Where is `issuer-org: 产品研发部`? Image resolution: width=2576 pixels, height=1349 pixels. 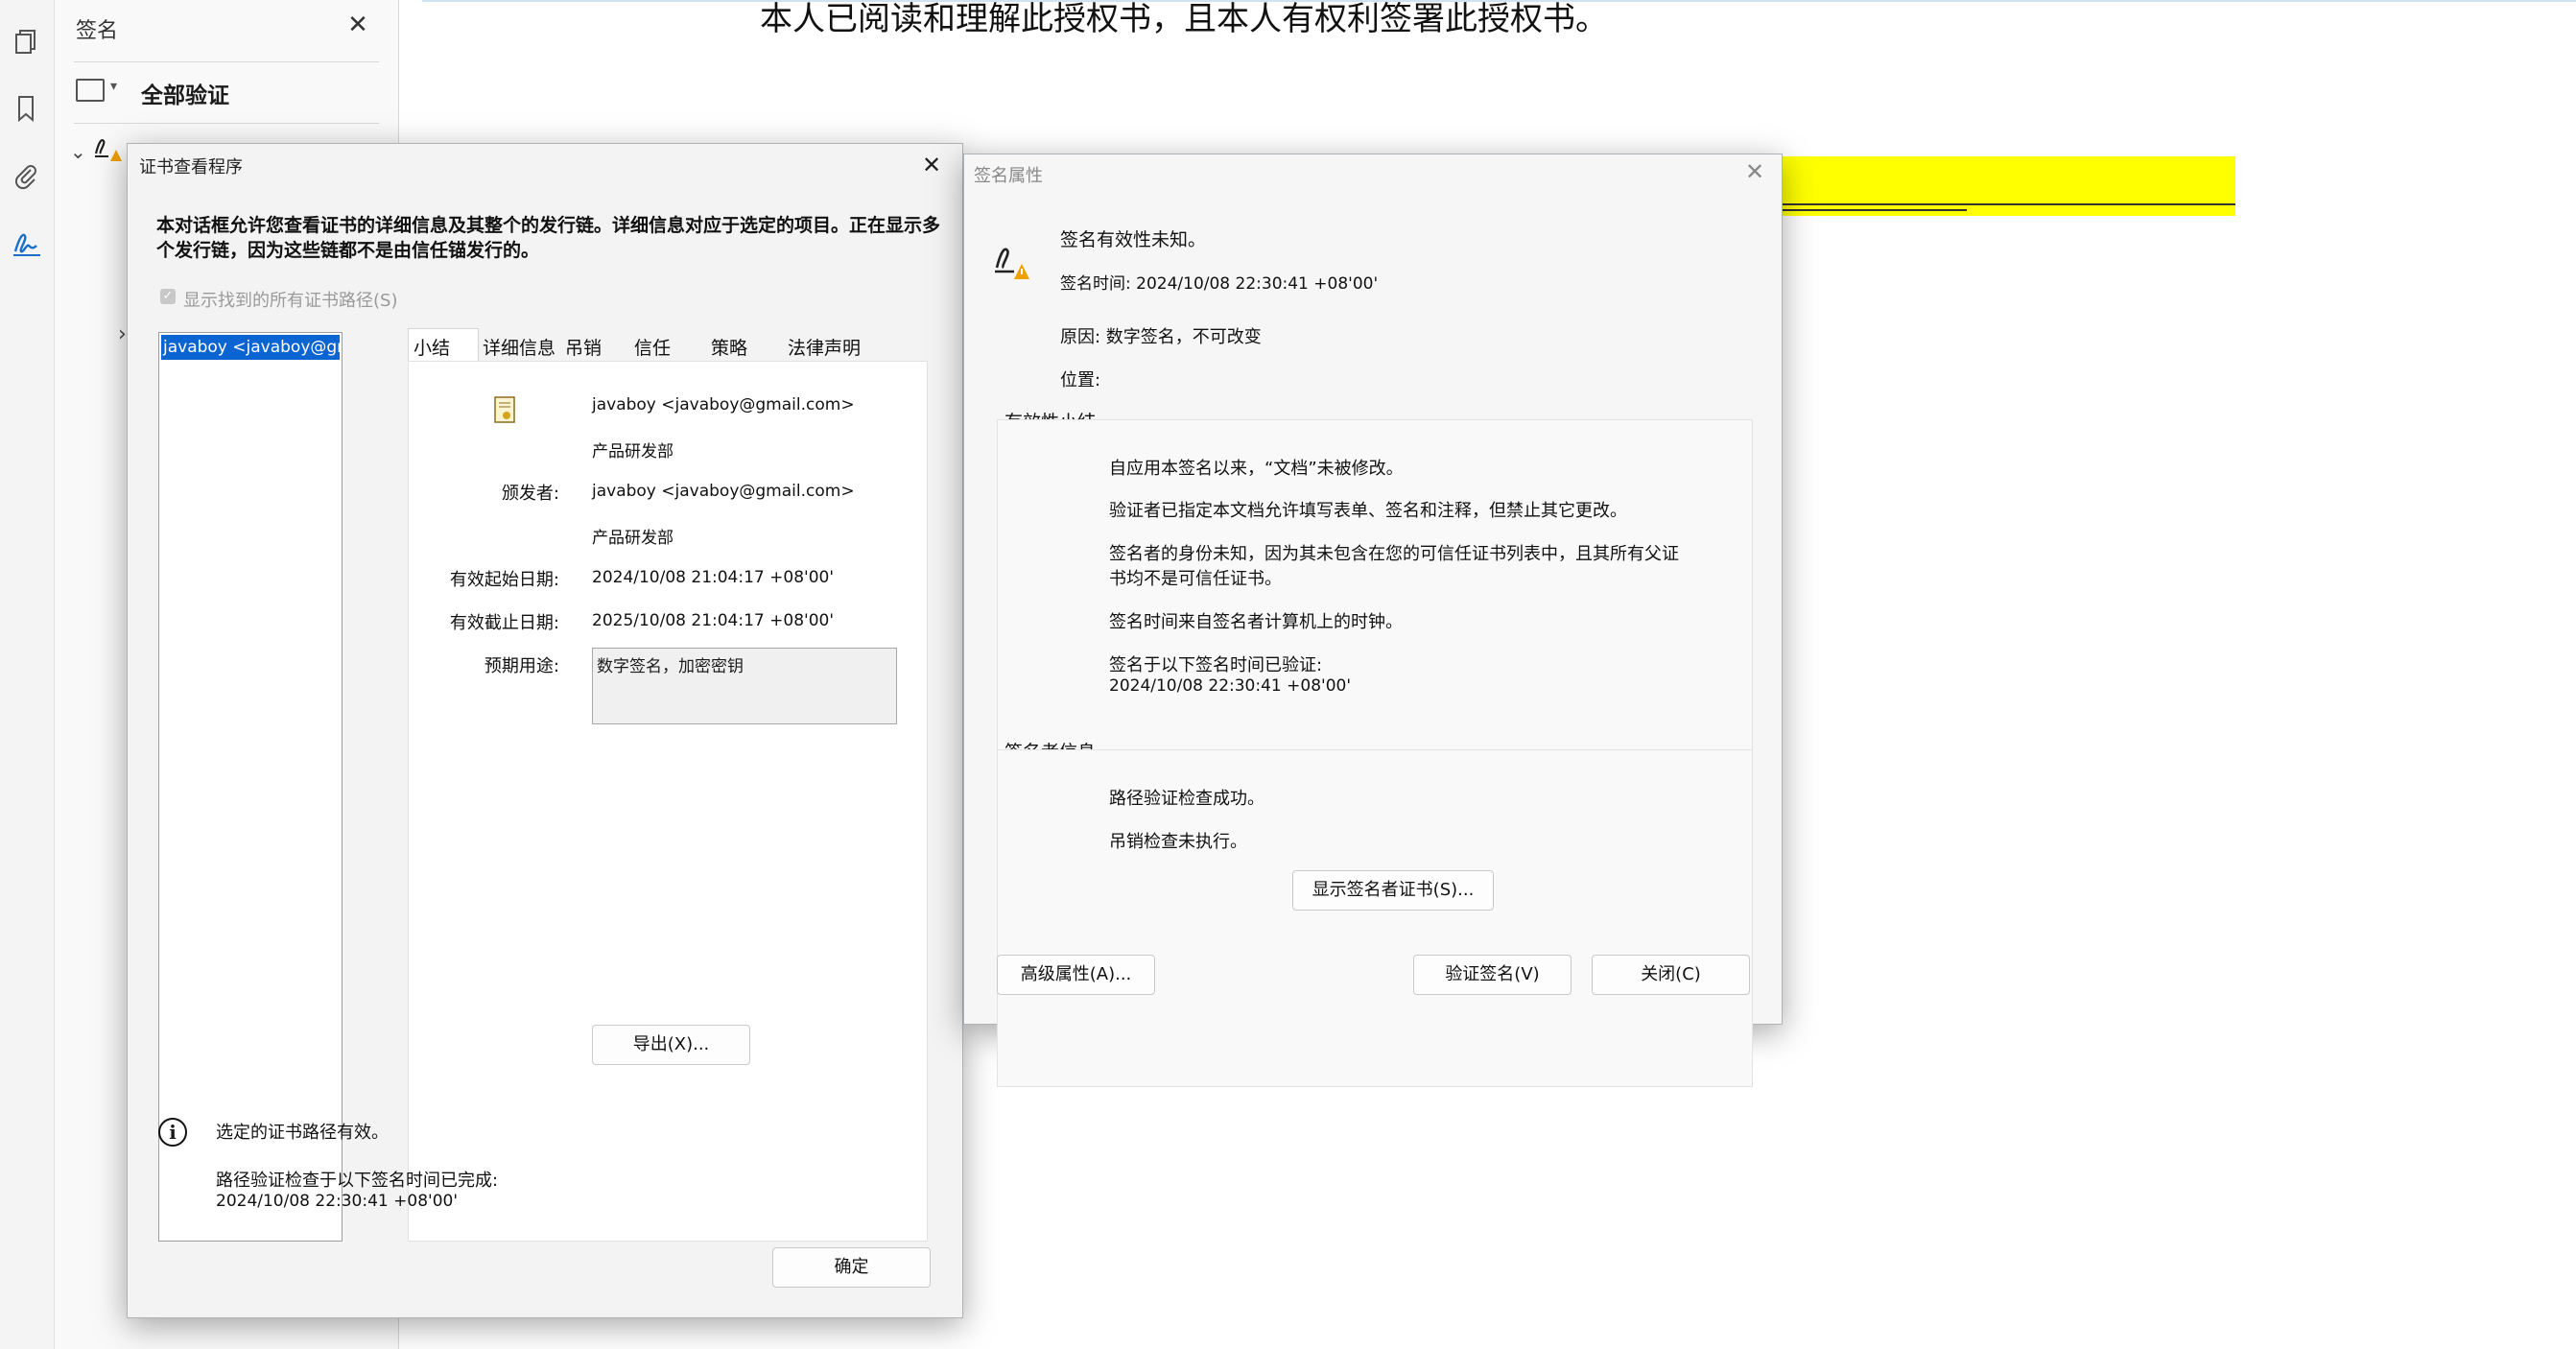 issuer-org: 产品研发部 is located at coordinates (633, 538).